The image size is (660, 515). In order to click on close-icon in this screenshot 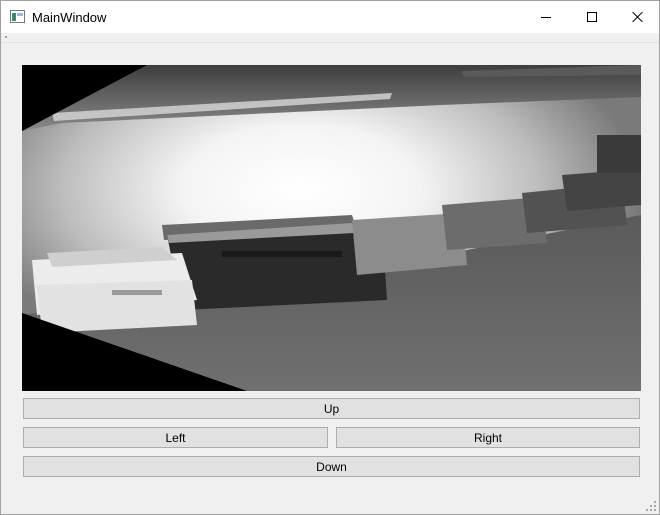, I will do `click(638, 17)`.